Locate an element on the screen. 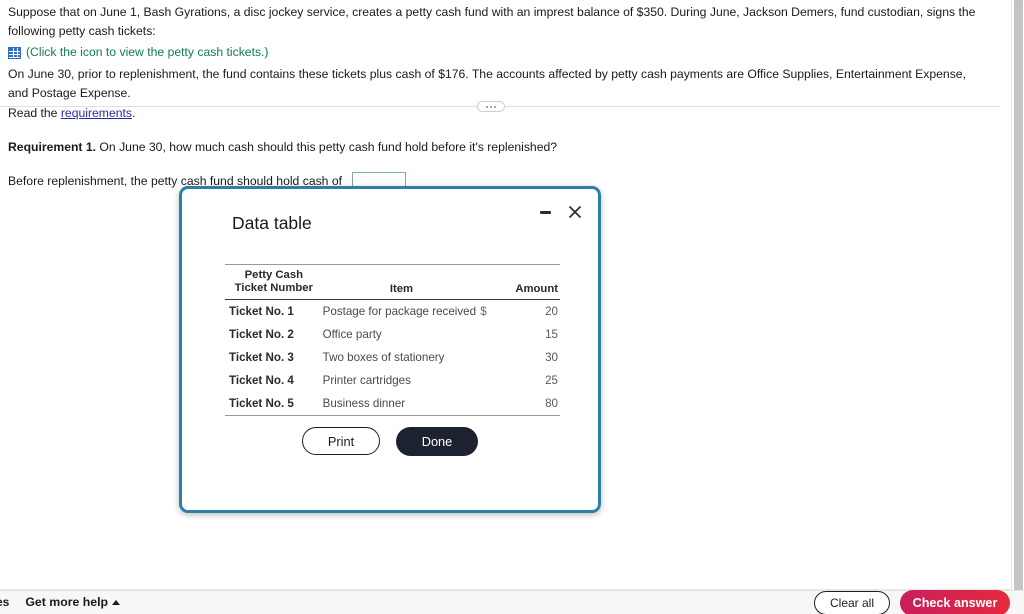 This screenshot has height=614, width=1024. bottom-bar: es Get more help Clear all Check answer is located at coordinates (512, 602).